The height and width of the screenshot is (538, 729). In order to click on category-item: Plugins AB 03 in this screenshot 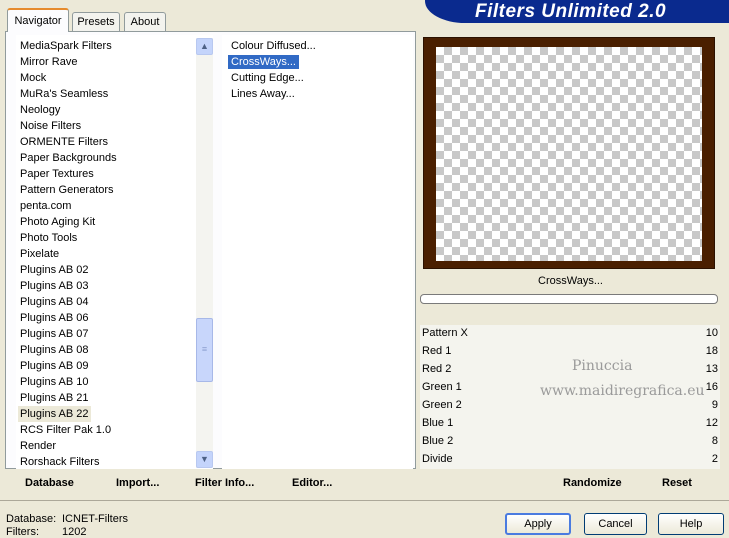, I will do `click(54, 286)`.